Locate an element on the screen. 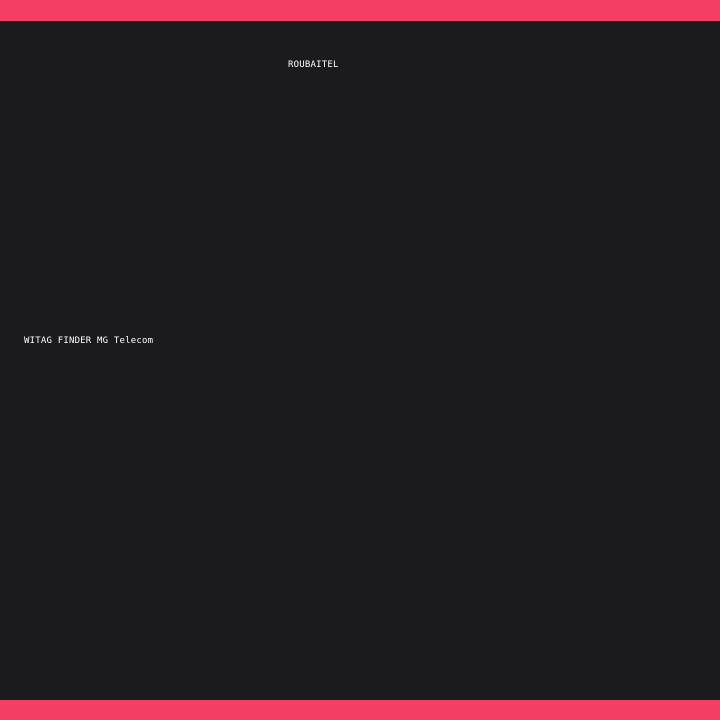  bottom-accent-bar is located at coordinates (360, 710).